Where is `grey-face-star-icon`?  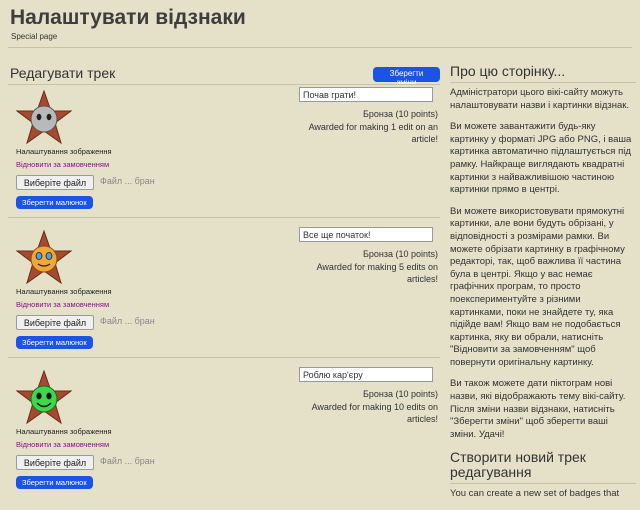 grey-face-star-icon is located at coordinates (44, 117).